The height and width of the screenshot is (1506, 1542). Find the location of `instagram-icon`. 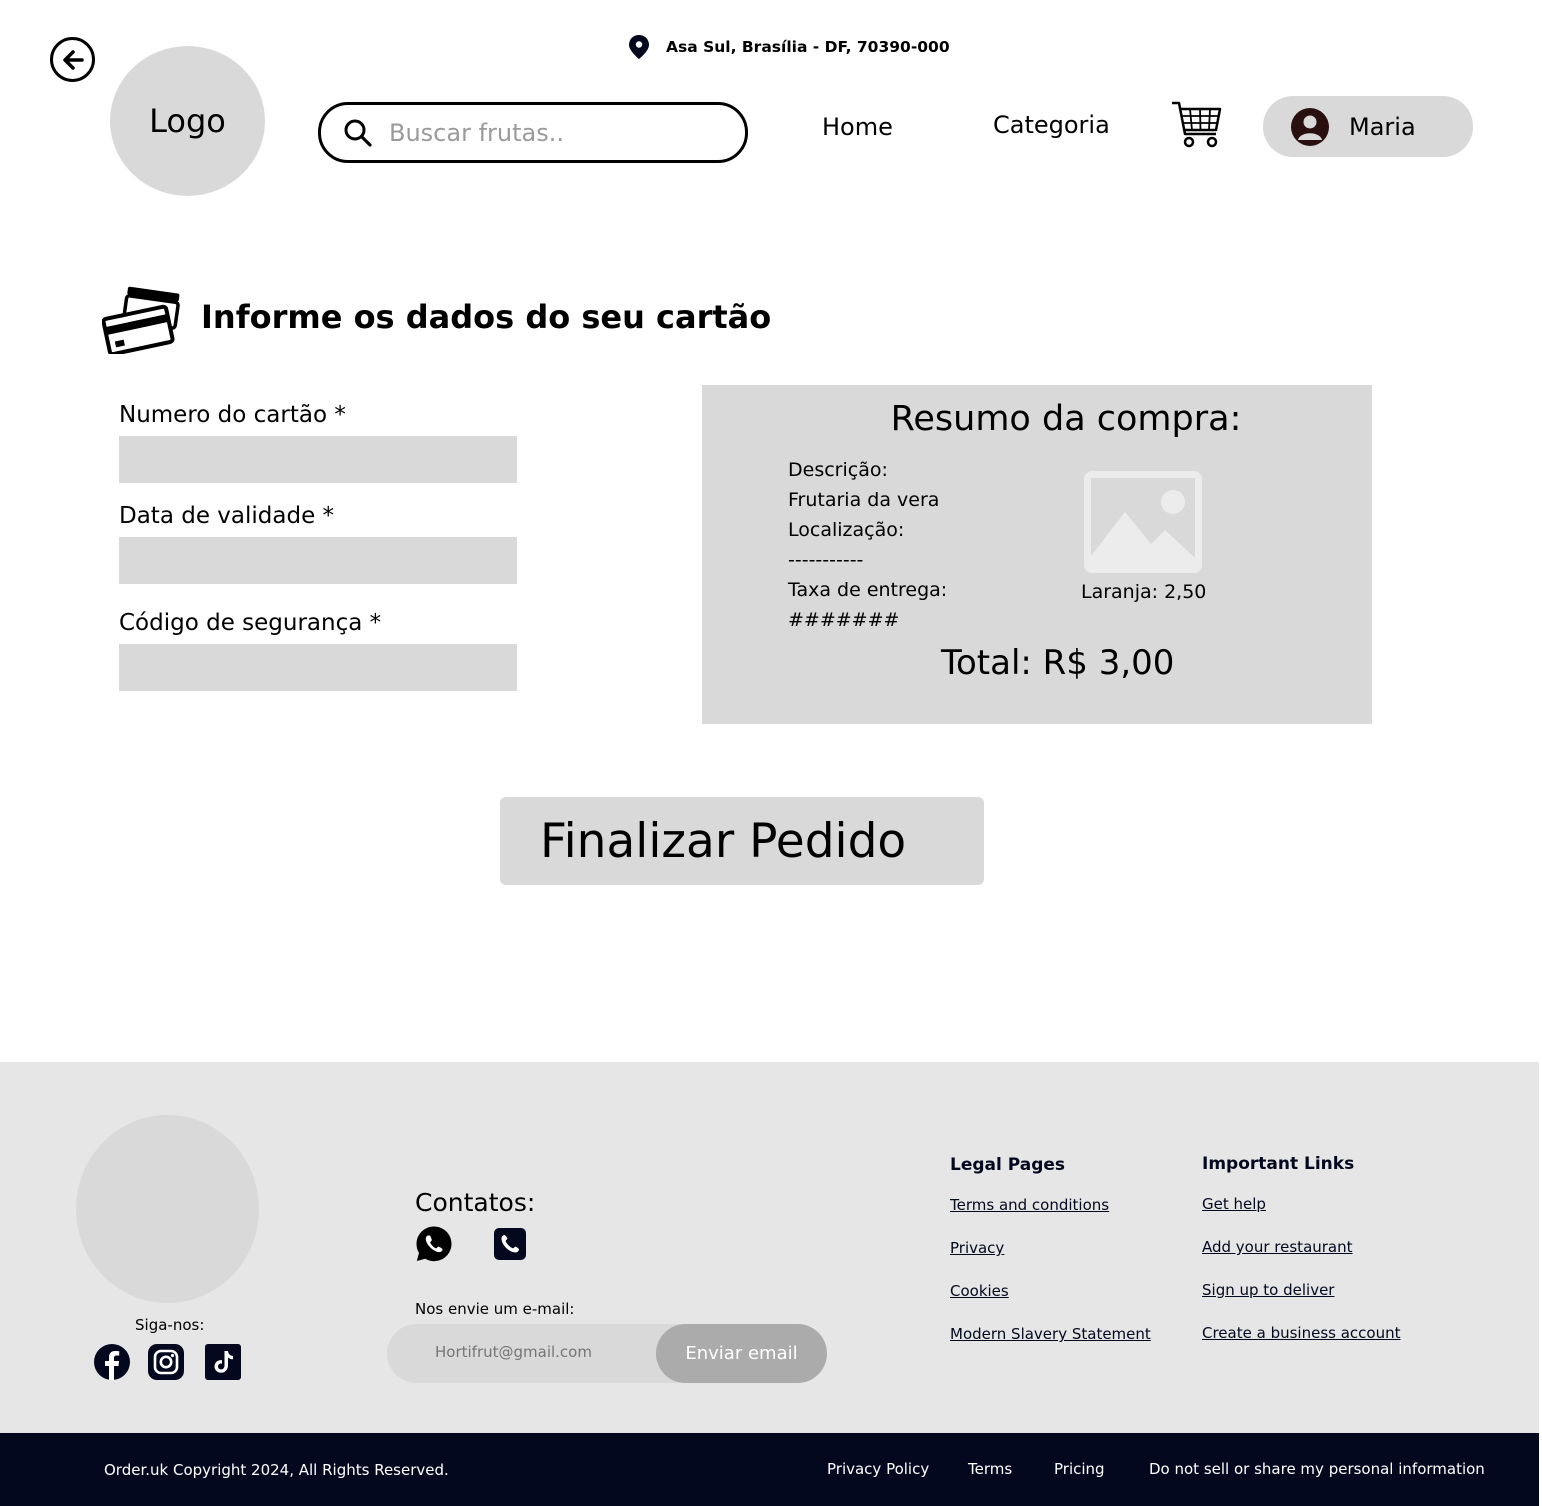

instagram-icon is located at coordinates (166, 1362).